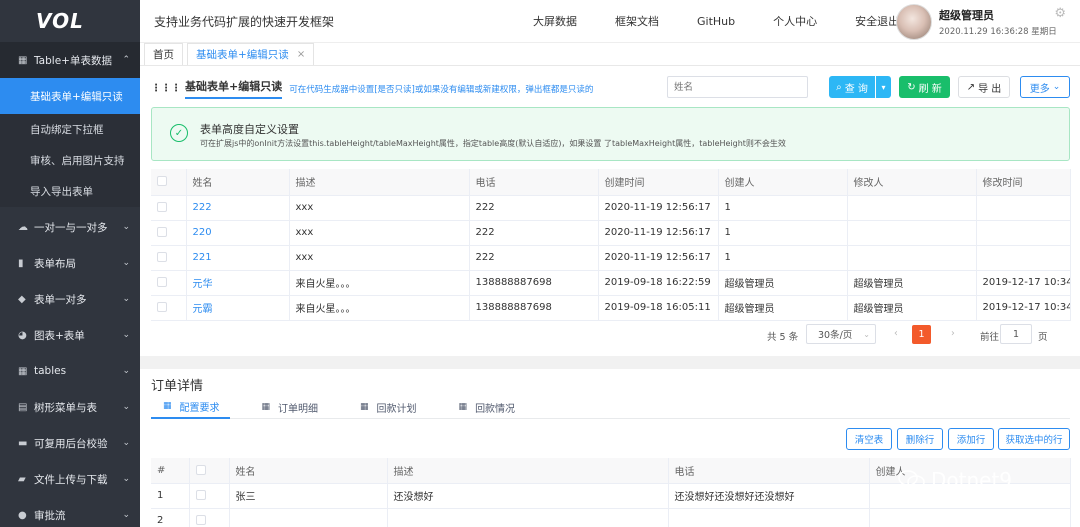  I want to click on cell: 还没想好, so click(528, 496).